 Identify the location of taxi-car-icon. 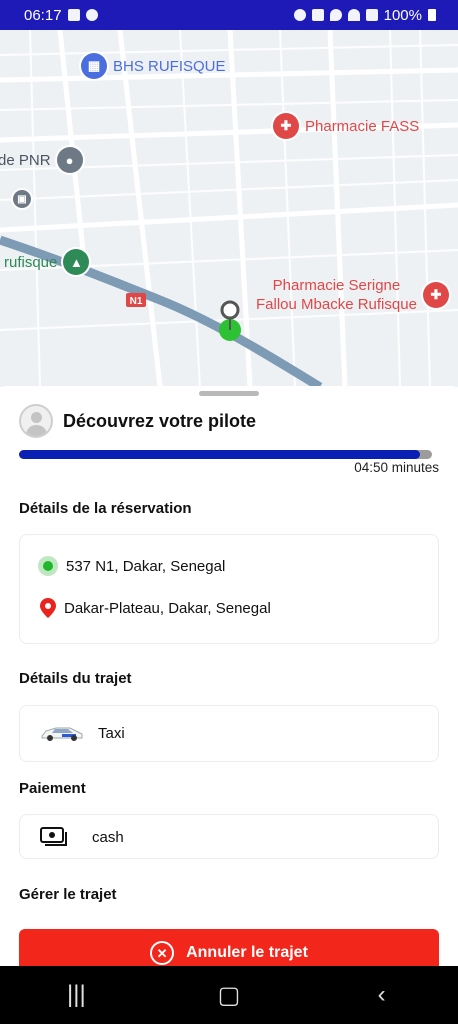
(62, 734).